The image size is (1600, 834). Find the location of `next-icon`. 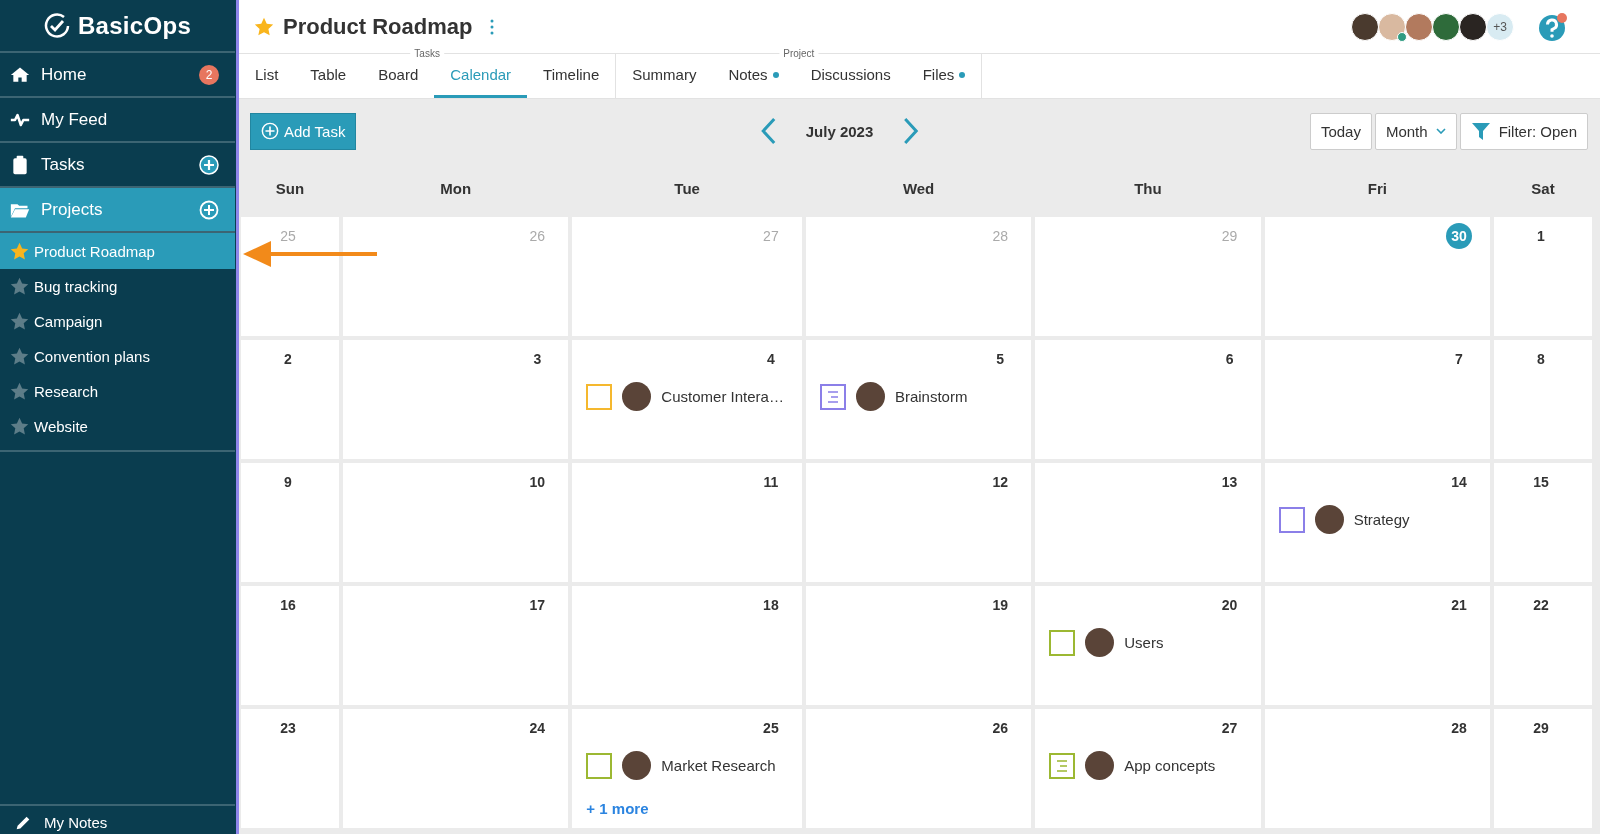

next-icon is located at coordinates (911, 131).